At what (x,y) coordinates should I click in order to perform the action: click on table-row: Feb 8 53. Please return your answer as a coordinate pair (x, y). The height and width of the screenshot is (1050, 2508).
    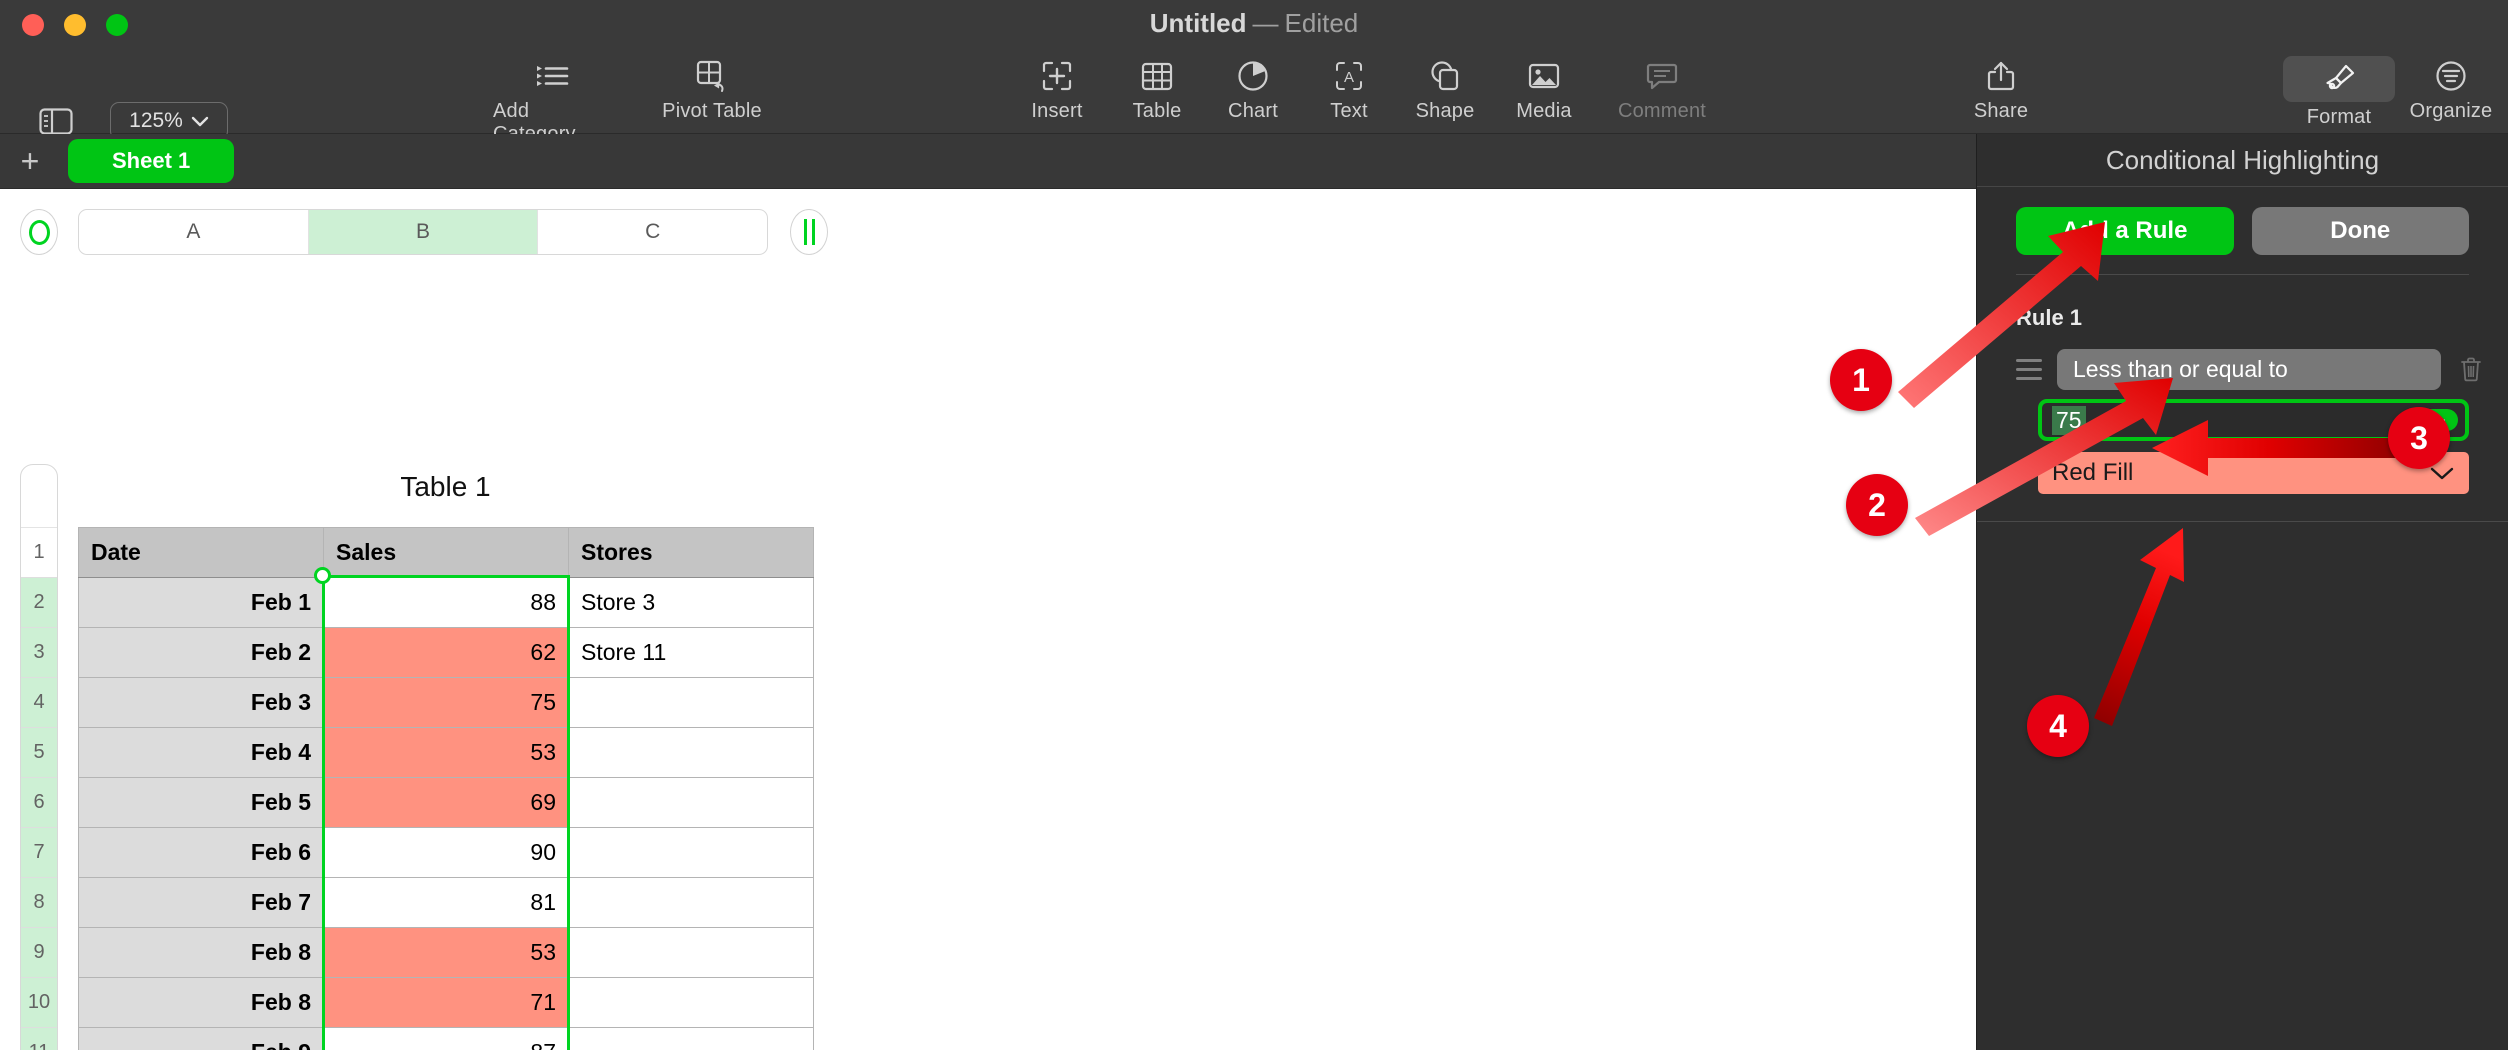
    Looking at the image, I should click on (446, 952).